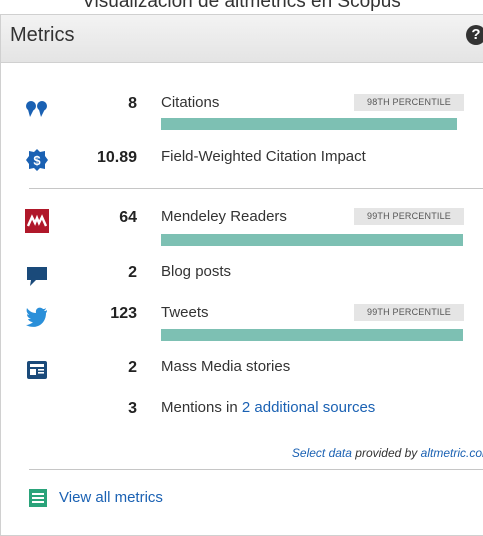  I want to click on quote-icon, so click(36, 109).